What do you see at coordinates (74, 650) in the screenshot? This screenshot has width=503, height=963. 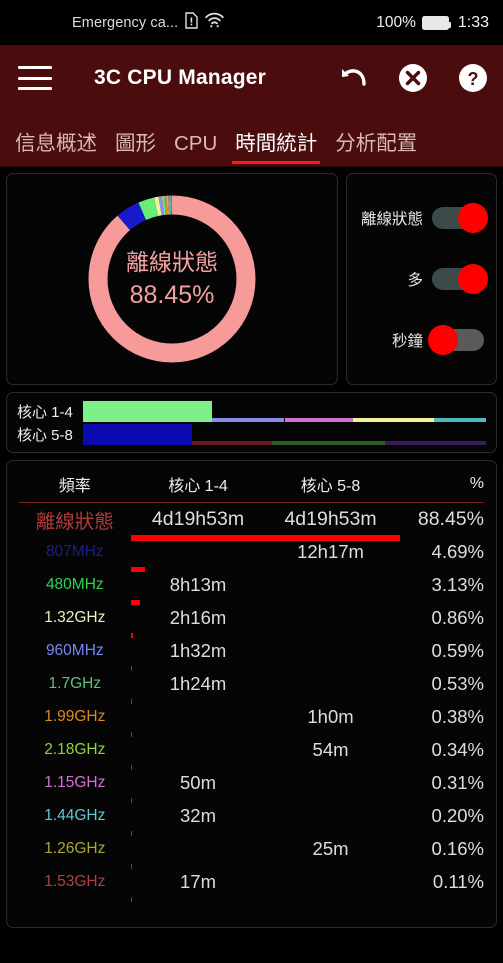 I see `cell-frequency: 960MHz` at bounding box center [74, 650].